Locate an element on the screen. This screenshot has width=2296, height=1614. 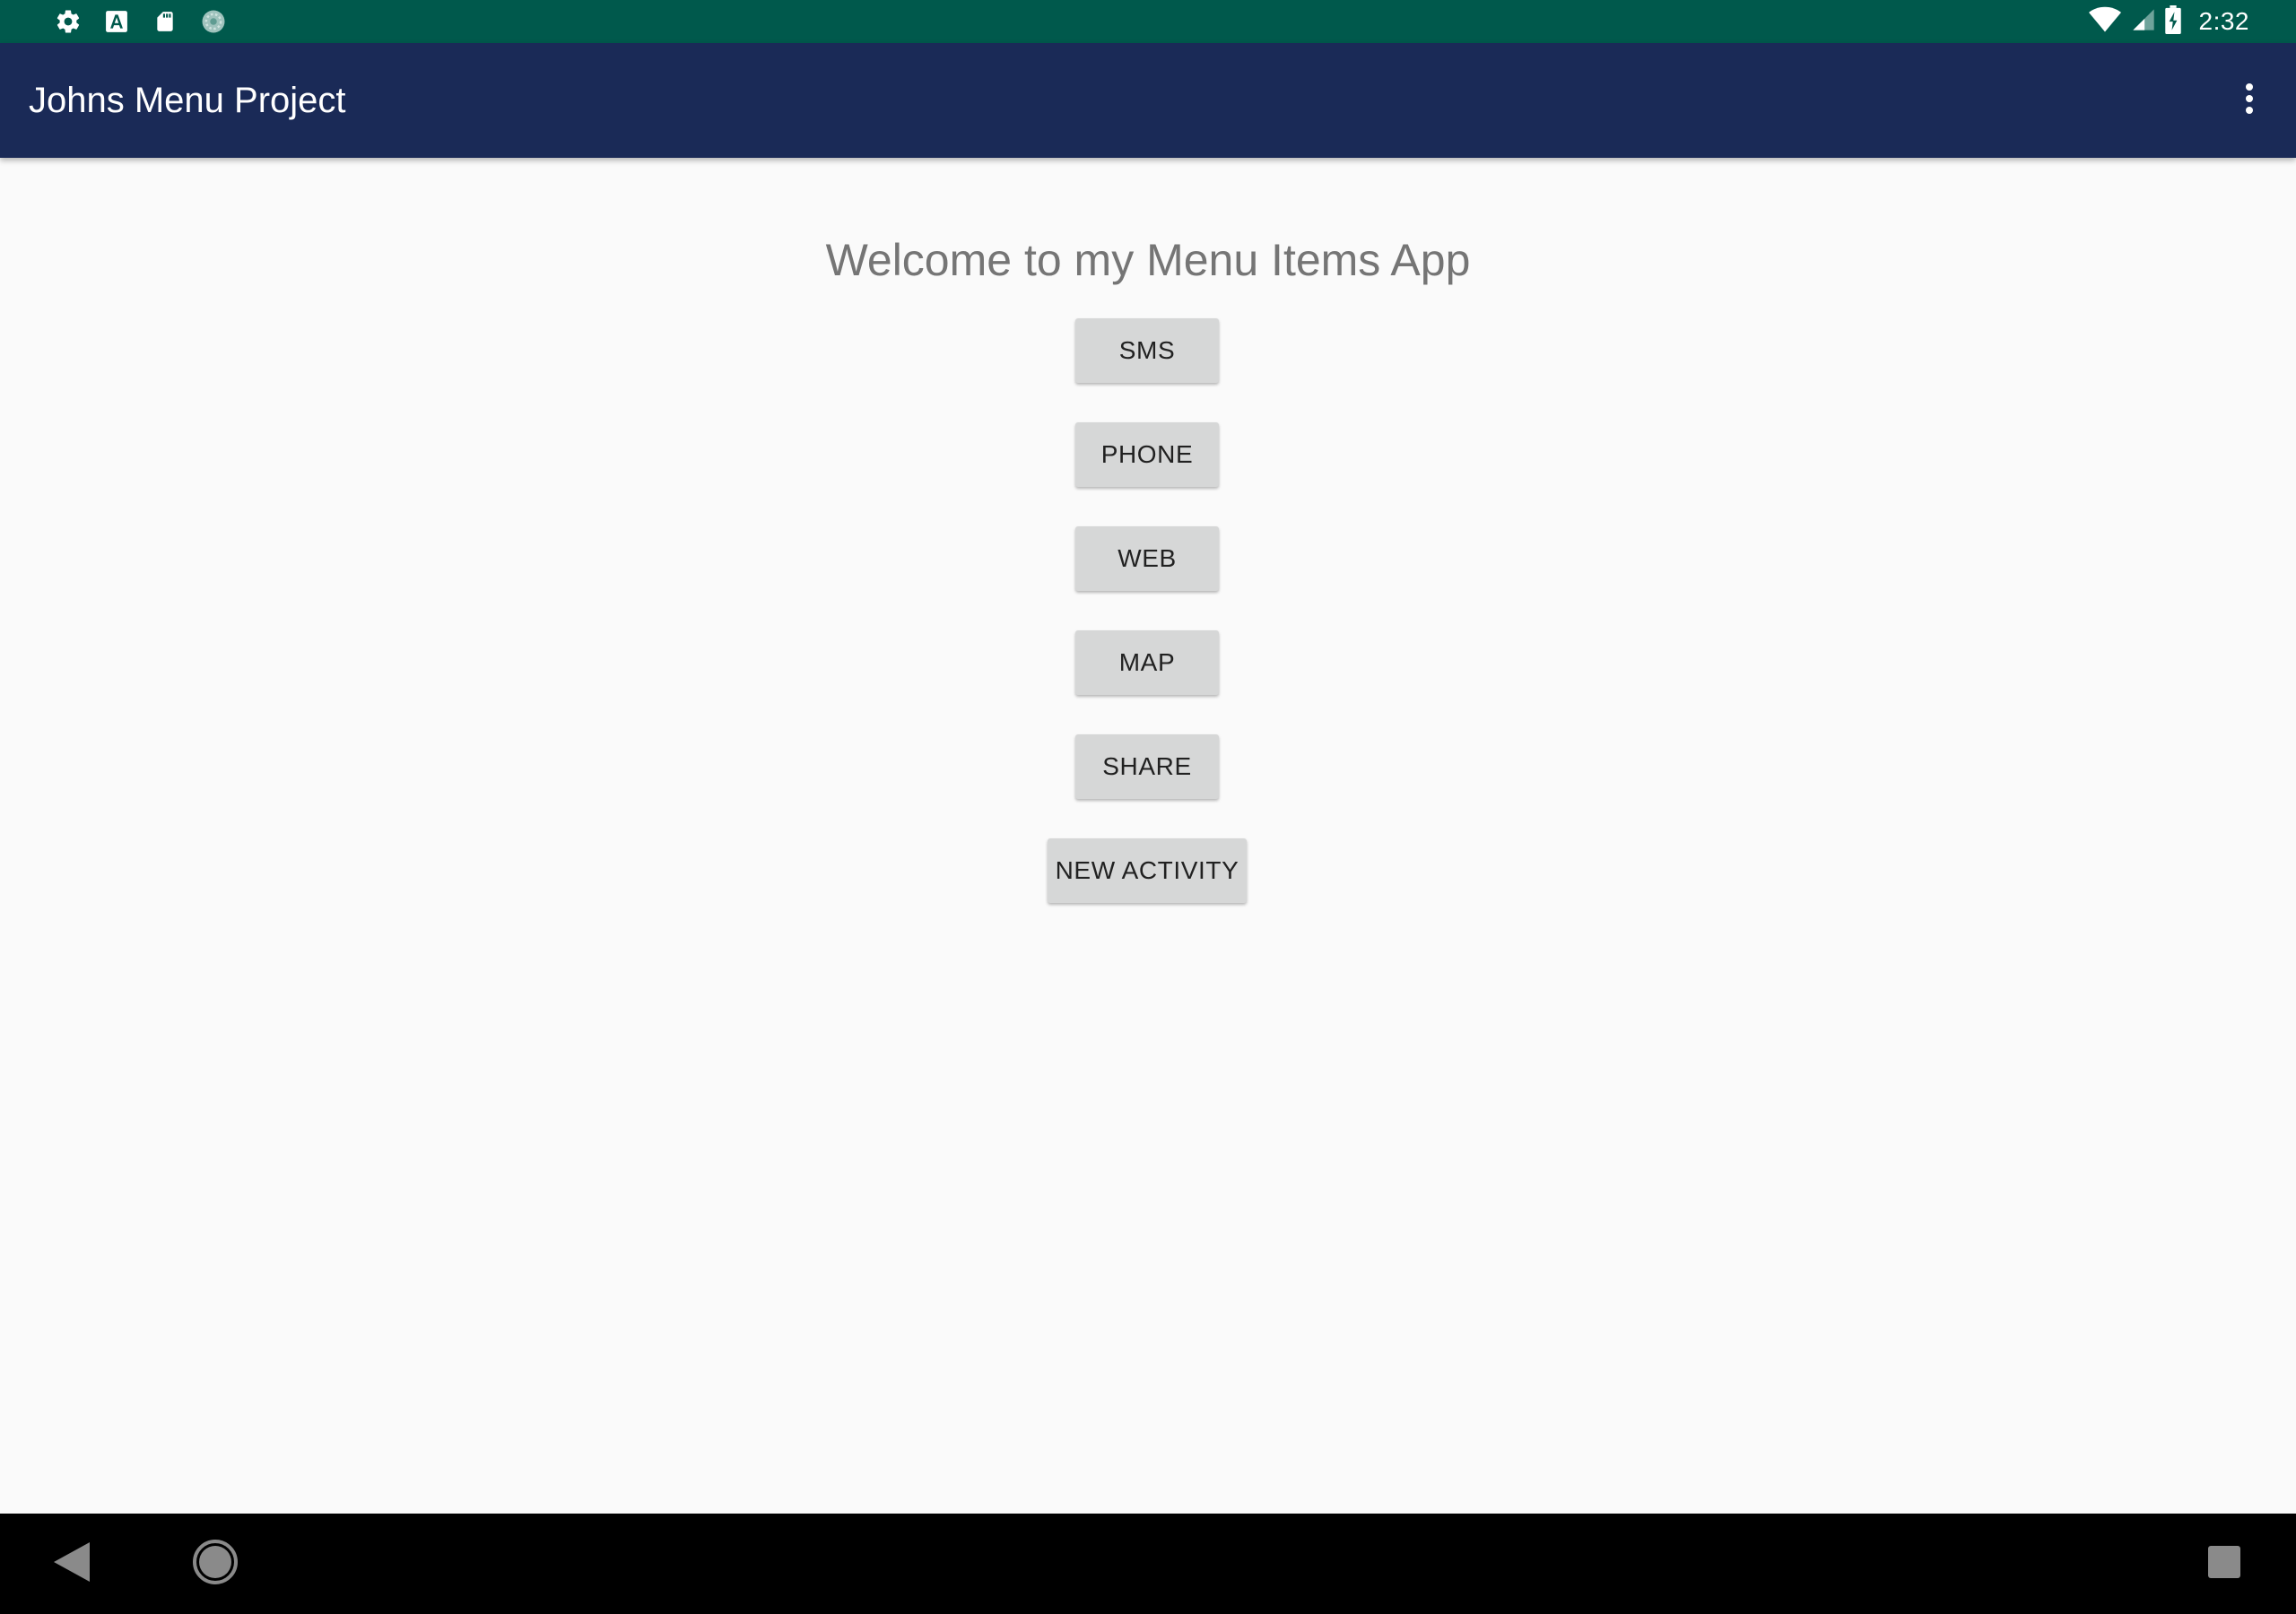
home-button is located at coordinates (215, 1564).